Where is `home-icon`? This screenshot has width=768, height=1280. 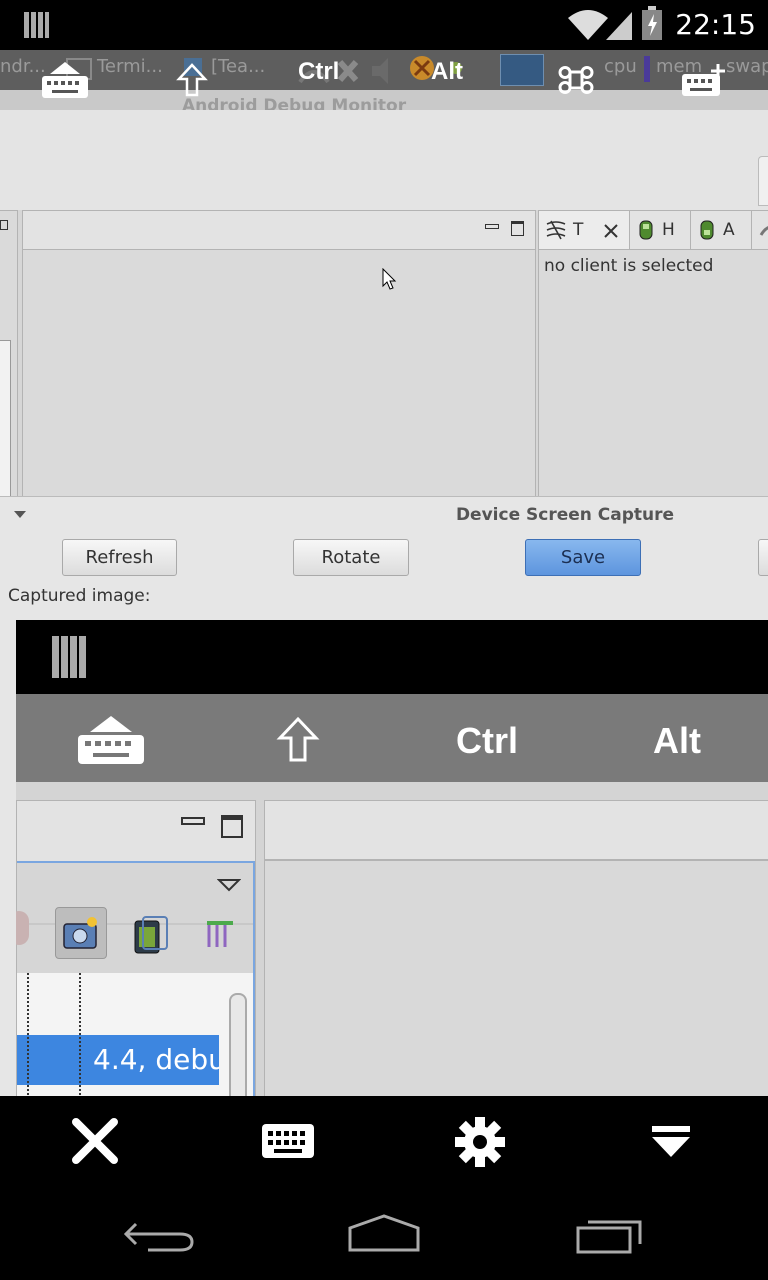 home-icon is located at coordinates (384, 1234).